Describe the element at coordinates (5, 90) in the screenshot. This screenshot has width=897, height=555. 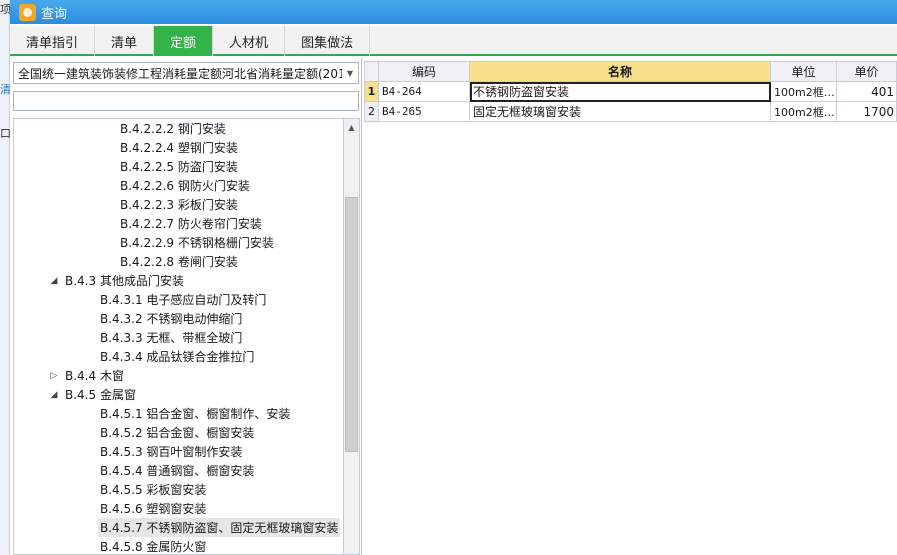
I see `edge-char: 清` at that location.